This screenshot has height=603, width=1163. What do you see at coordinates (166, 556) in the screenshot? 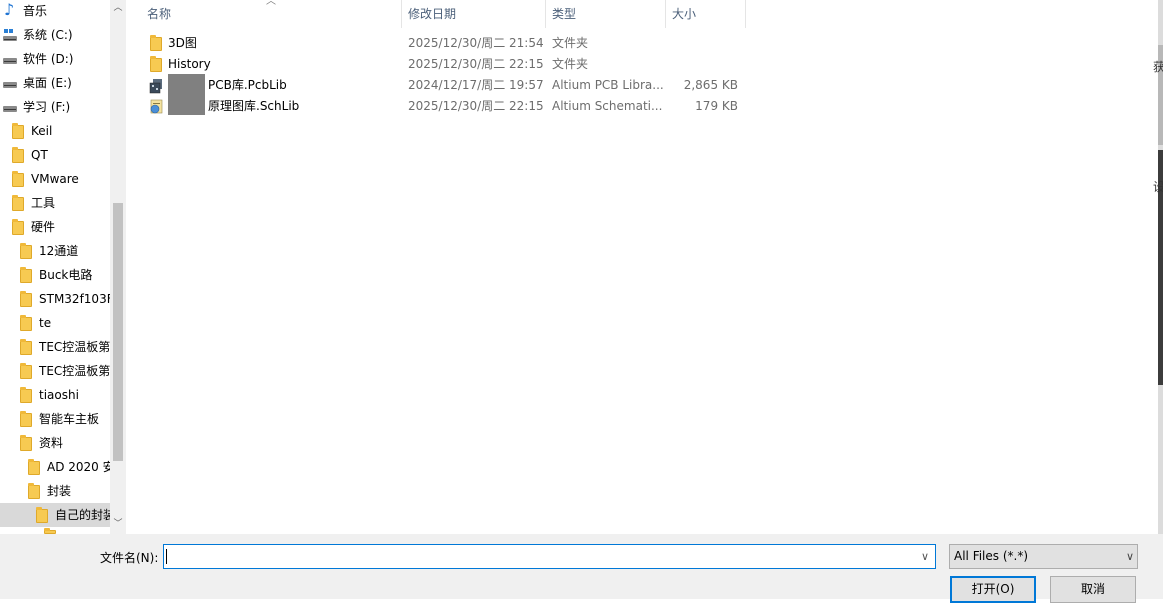
I see `text-caret` at bounding box center [166, 556].